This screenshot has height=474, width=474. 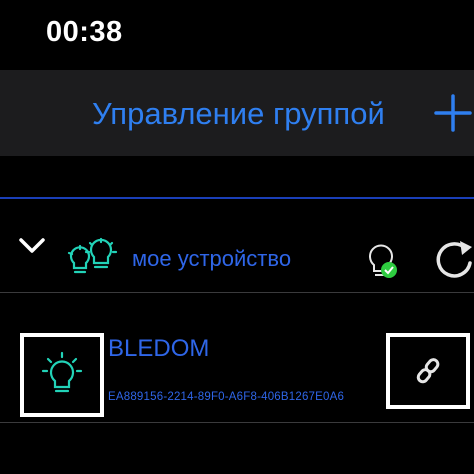 What do you see at coordinates (92, 255) in the screenshot?
I see `bulbs-group-icon` at bounding box center [92, 255].